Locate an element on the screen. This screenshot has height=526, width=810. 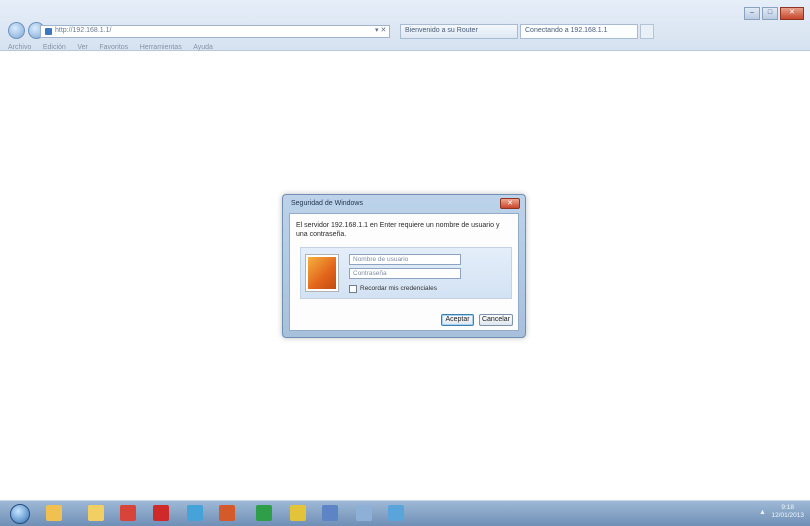
password-field: Contraseña is located at coordinates (405, 273).